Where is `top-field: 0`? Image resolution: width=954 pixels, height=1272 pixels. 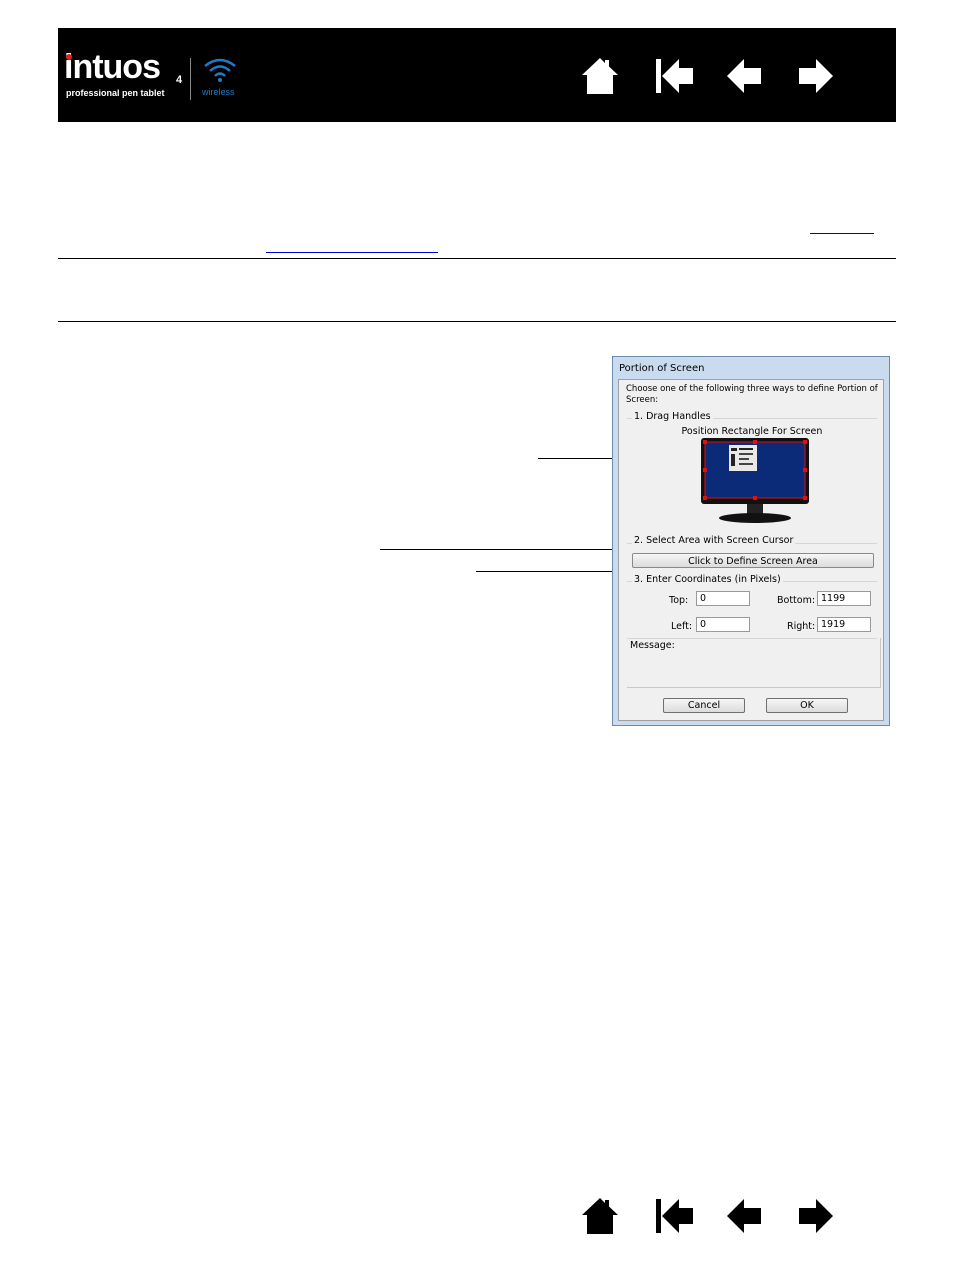
top-field: 0 is located at coordinates (723, 598).